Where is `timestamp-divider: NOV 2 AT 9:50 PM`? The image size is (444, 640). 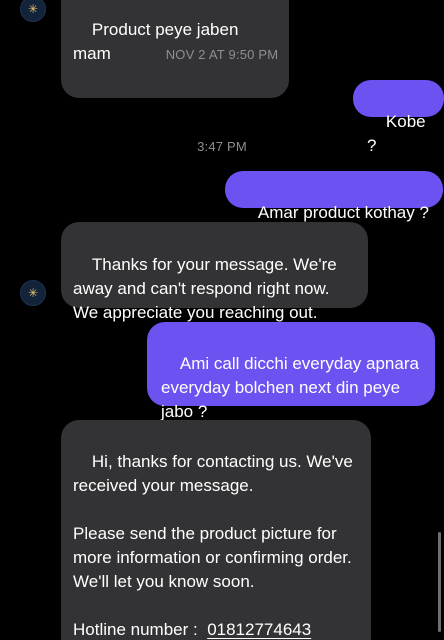 timestamp-divider: NOV 2 AT 9:50 PM is located at coordinates (222, 54).